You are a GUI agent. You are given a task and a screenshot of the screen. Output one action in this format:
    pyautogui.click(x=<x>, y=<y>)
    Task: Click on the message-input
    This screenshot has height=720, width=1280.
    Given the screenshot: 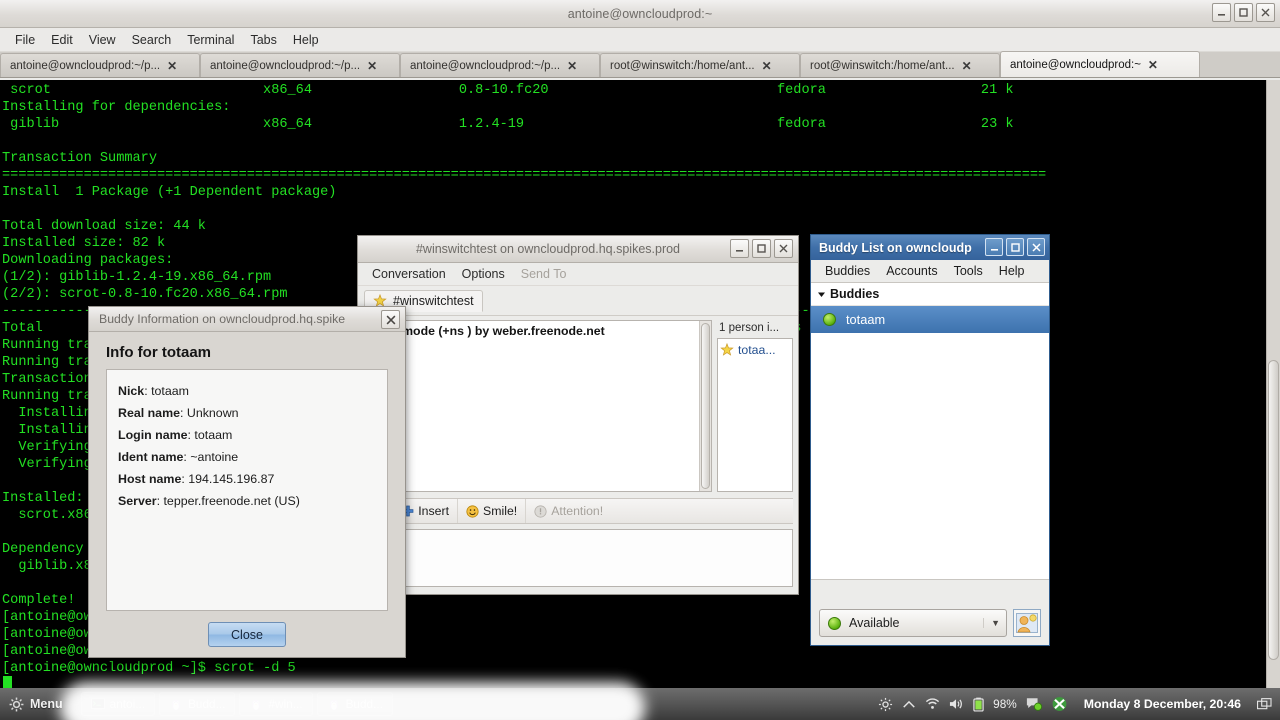 What is the action you would take?
    pyautogui.click(x=578, y=558)
    